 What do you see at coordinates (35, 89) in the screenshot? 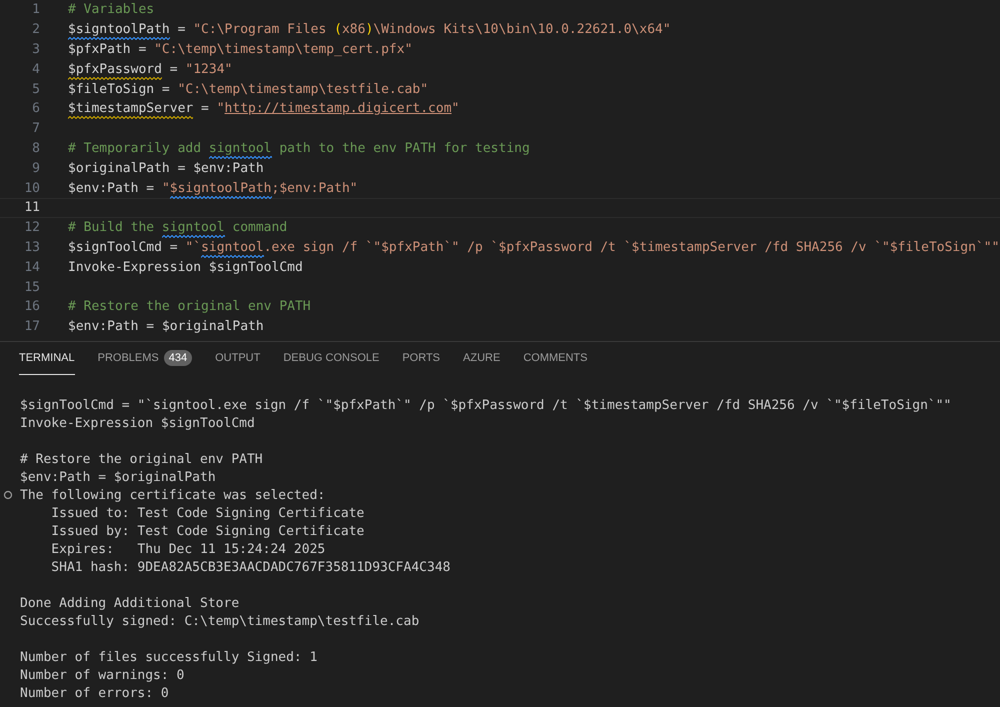
I see `line-number: 5` at bounding box center [35, 89].